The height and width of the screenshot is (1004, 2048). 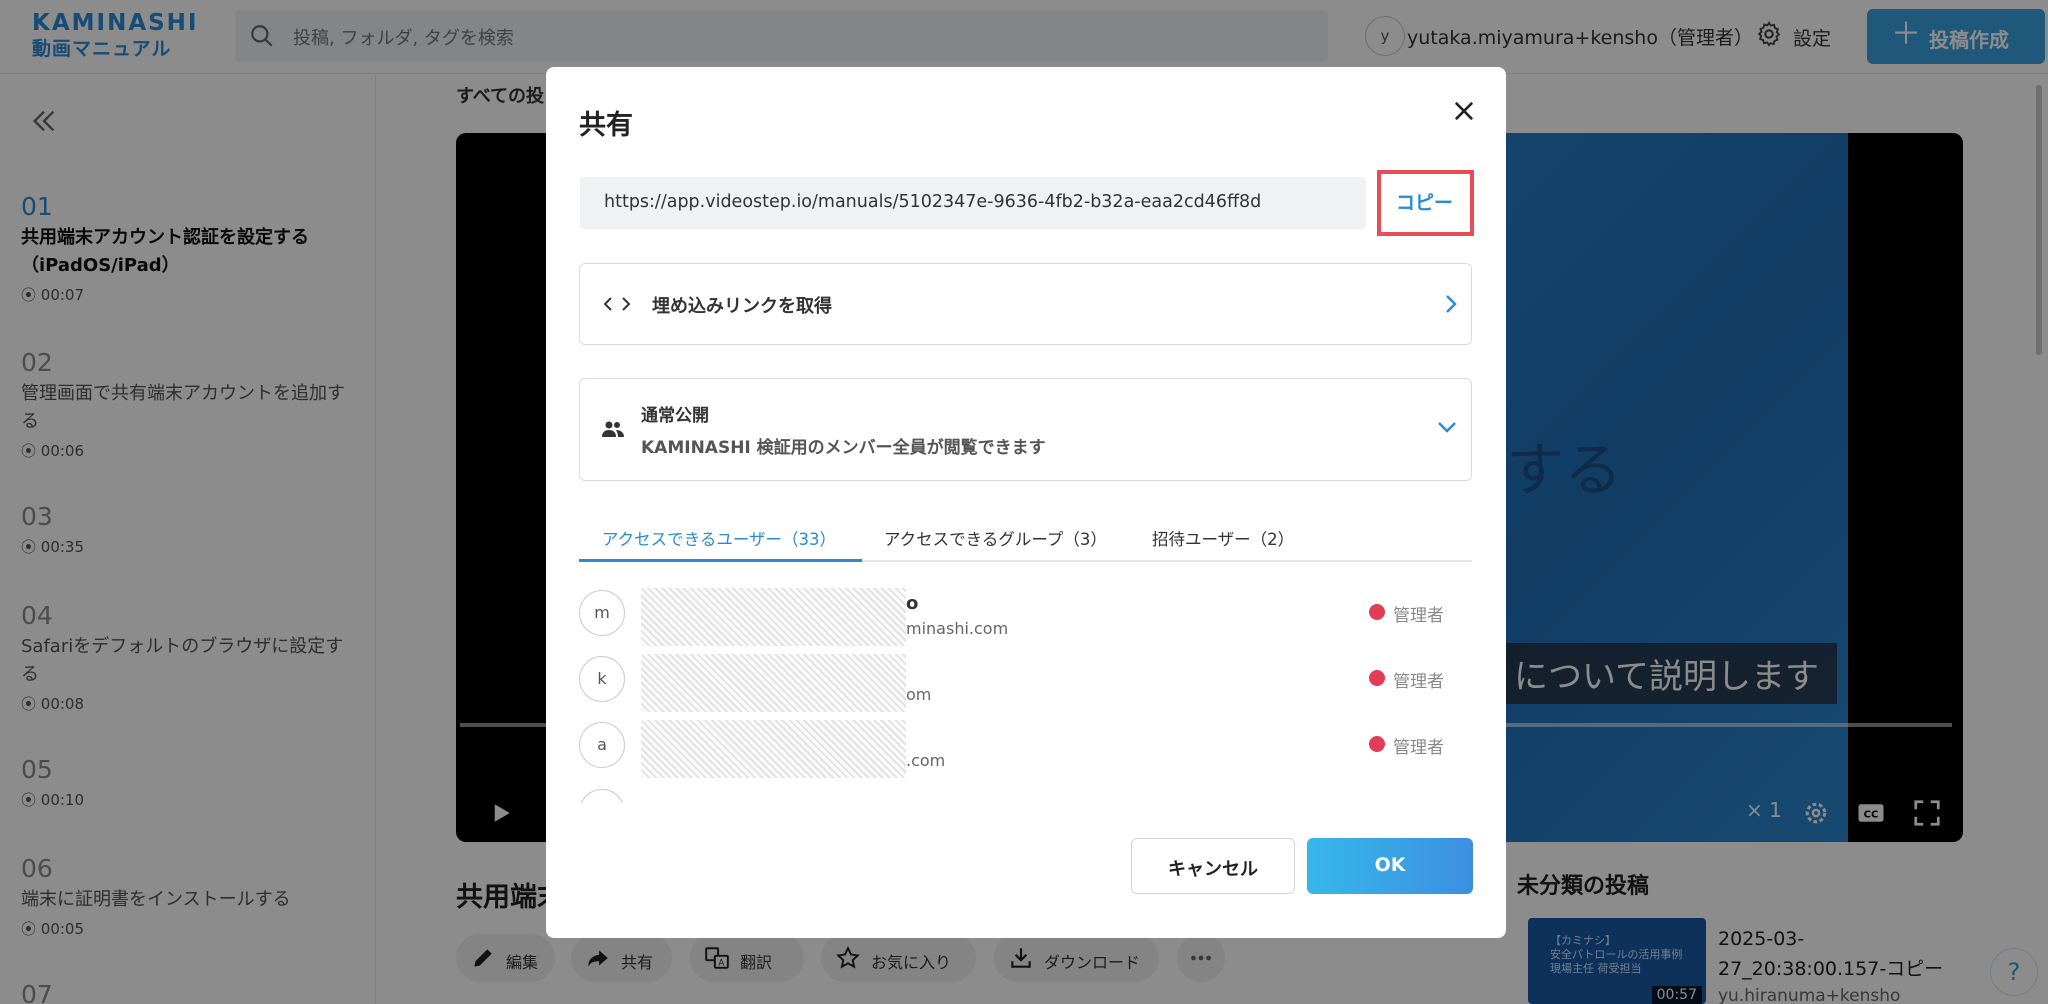 I want to click on access-tabs: アクセスできるユーザー（33） アクセスできるグループ（3） 招待ユーザー（2）, so click(x=1025, y=540).